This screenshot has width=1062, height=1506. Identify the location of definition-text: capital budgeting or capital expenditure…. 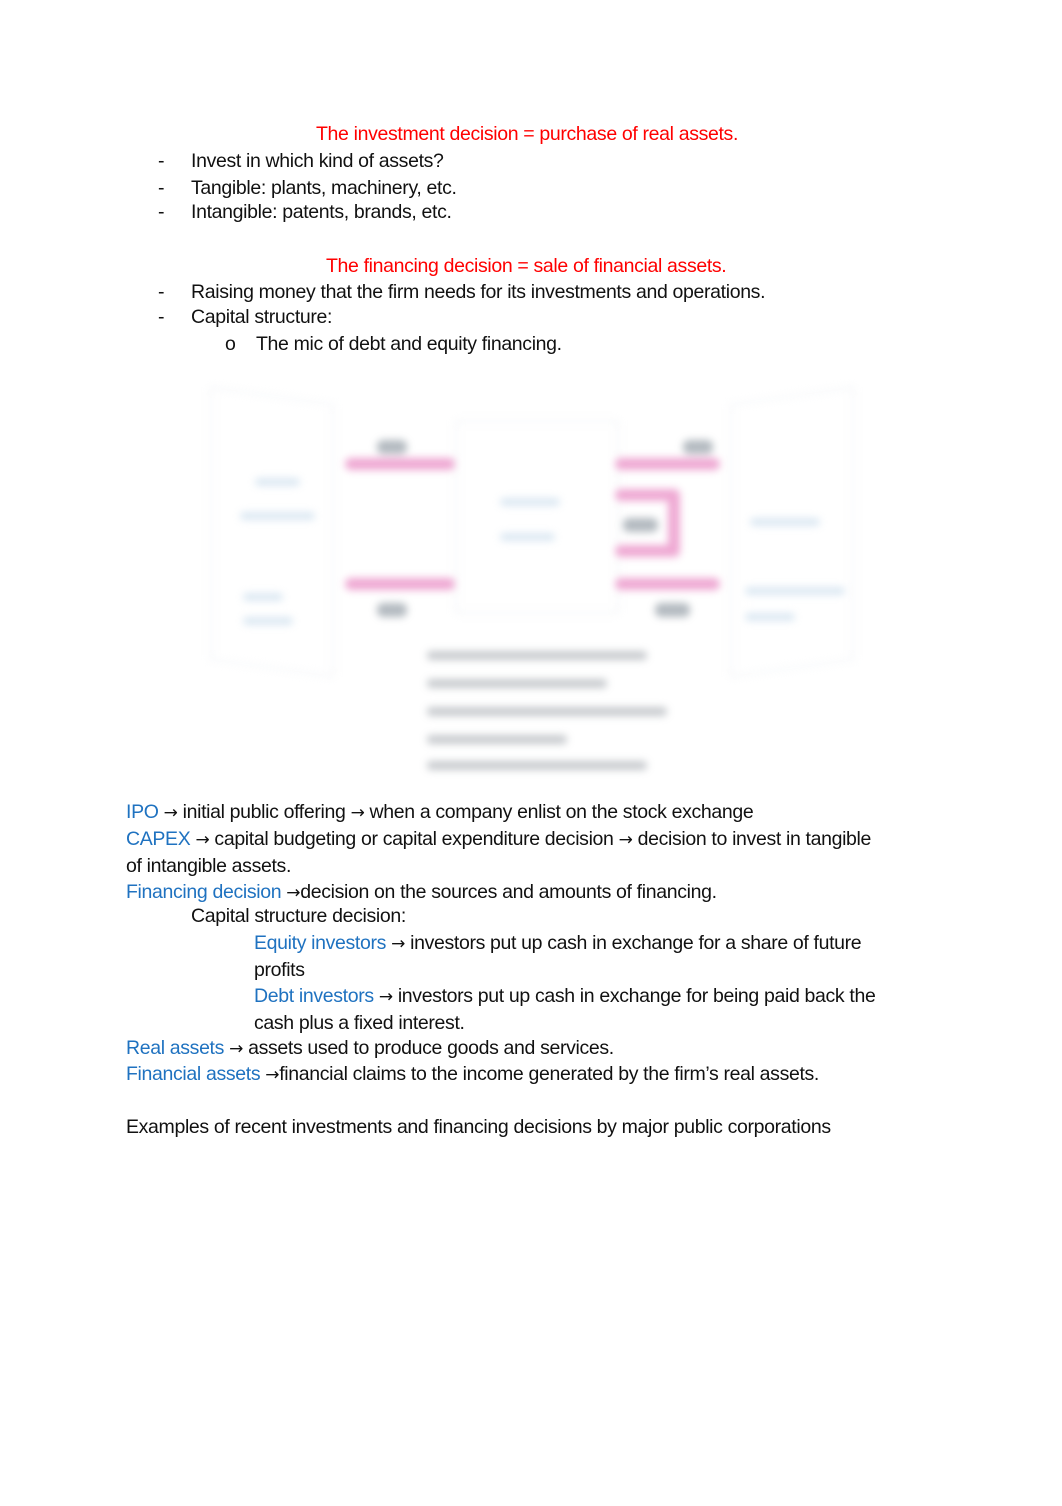
(414, 839).